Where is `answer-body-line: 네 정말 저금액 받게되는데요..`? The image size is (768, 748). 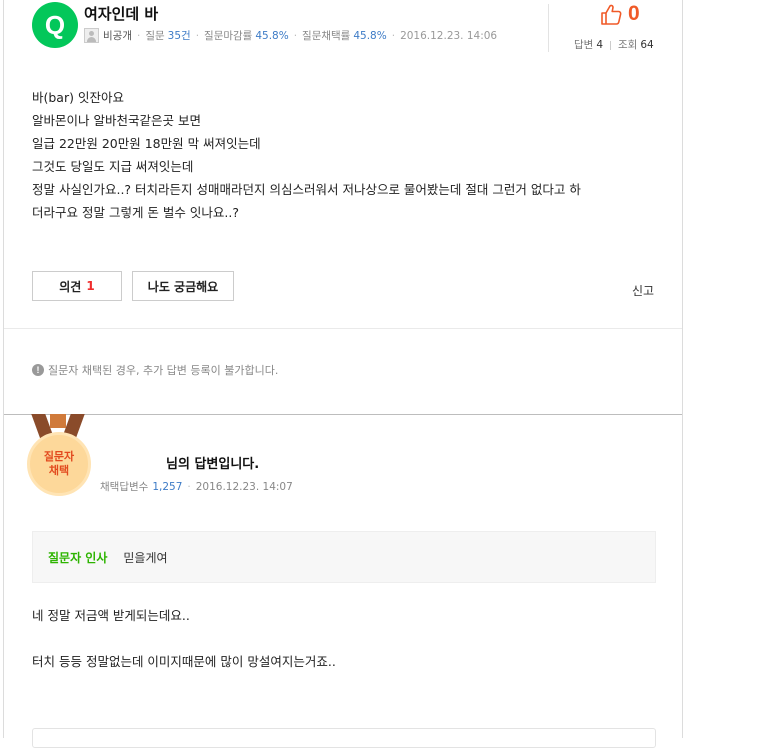 answer-body-line: 네 정말 저금액 받게되는데요.. is located at coordinates (111, 615).